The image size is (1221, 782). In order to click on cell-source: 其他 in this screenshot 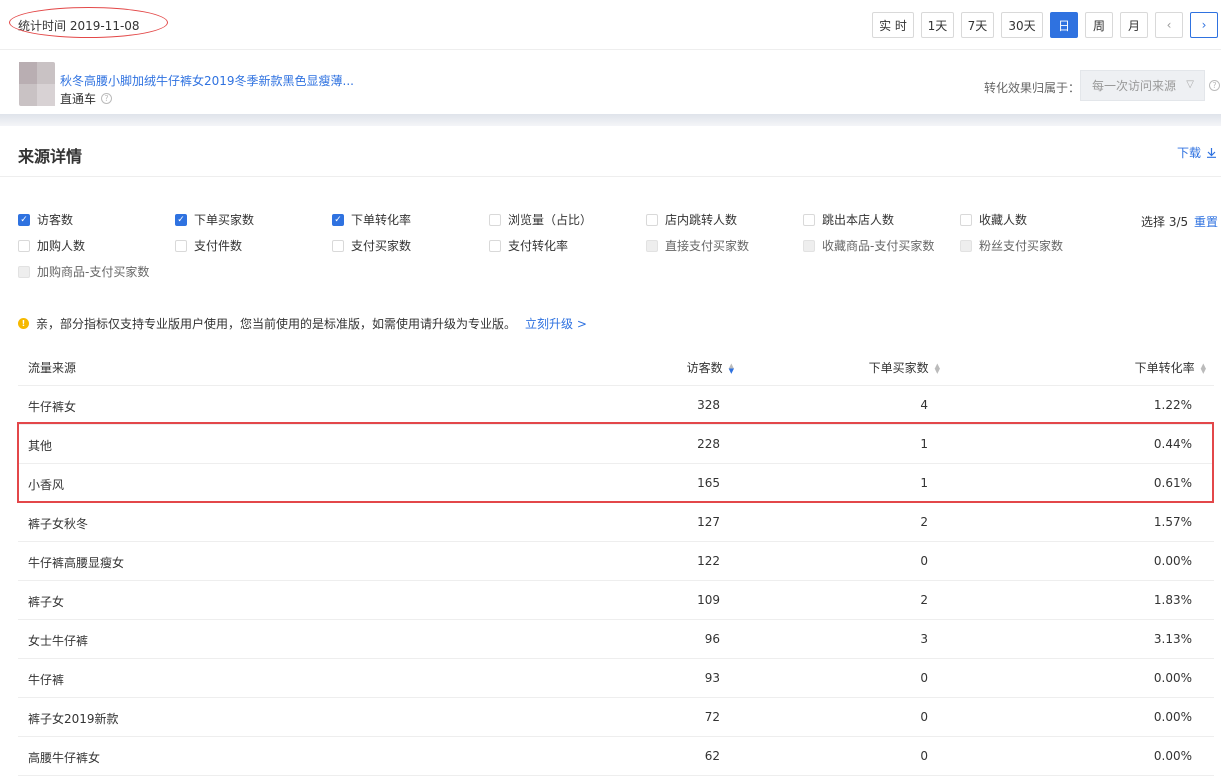, I will do `click(40, 446)`.